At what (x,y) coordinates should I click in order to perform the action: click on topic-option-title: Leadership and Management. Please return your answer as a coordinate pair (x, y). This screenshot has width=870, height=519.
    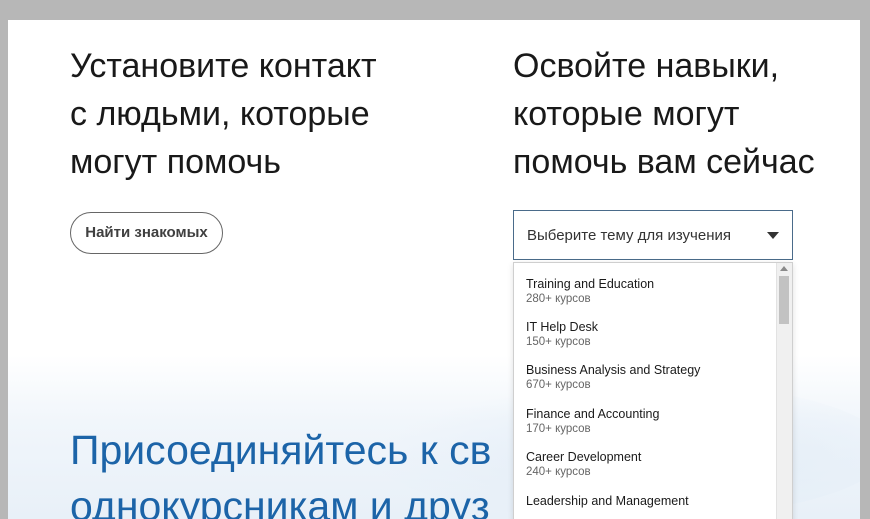
    Looking at the image, I should click on (607, 500).